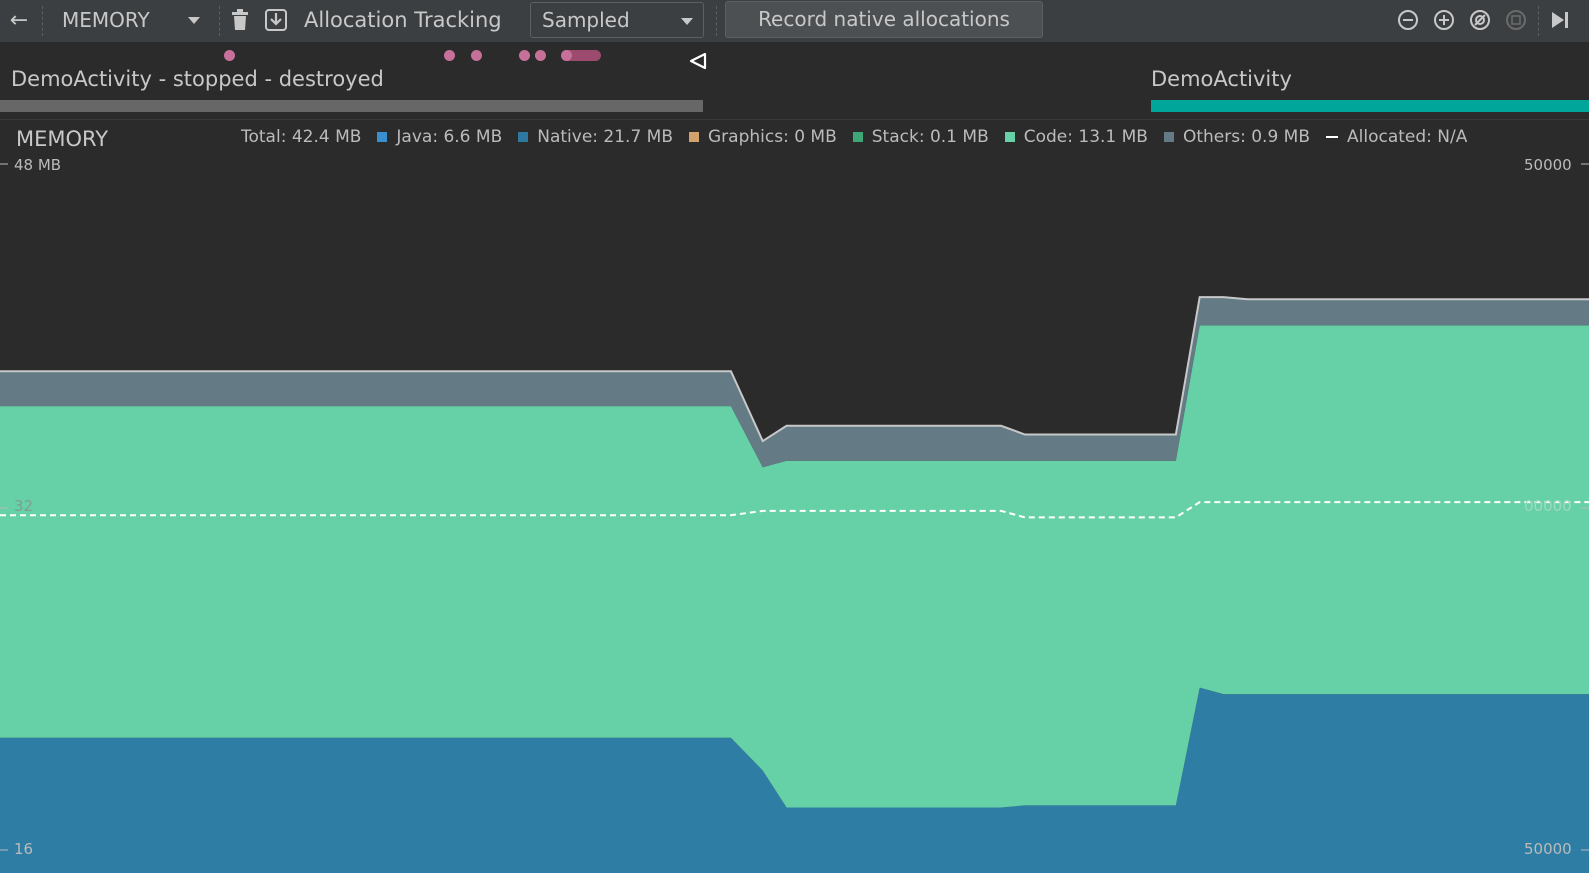 Image resolution: width=1589 pixels, height=873 pixels. I want to click on legend-item: Java: 6.6 MB, so click(439, 137).